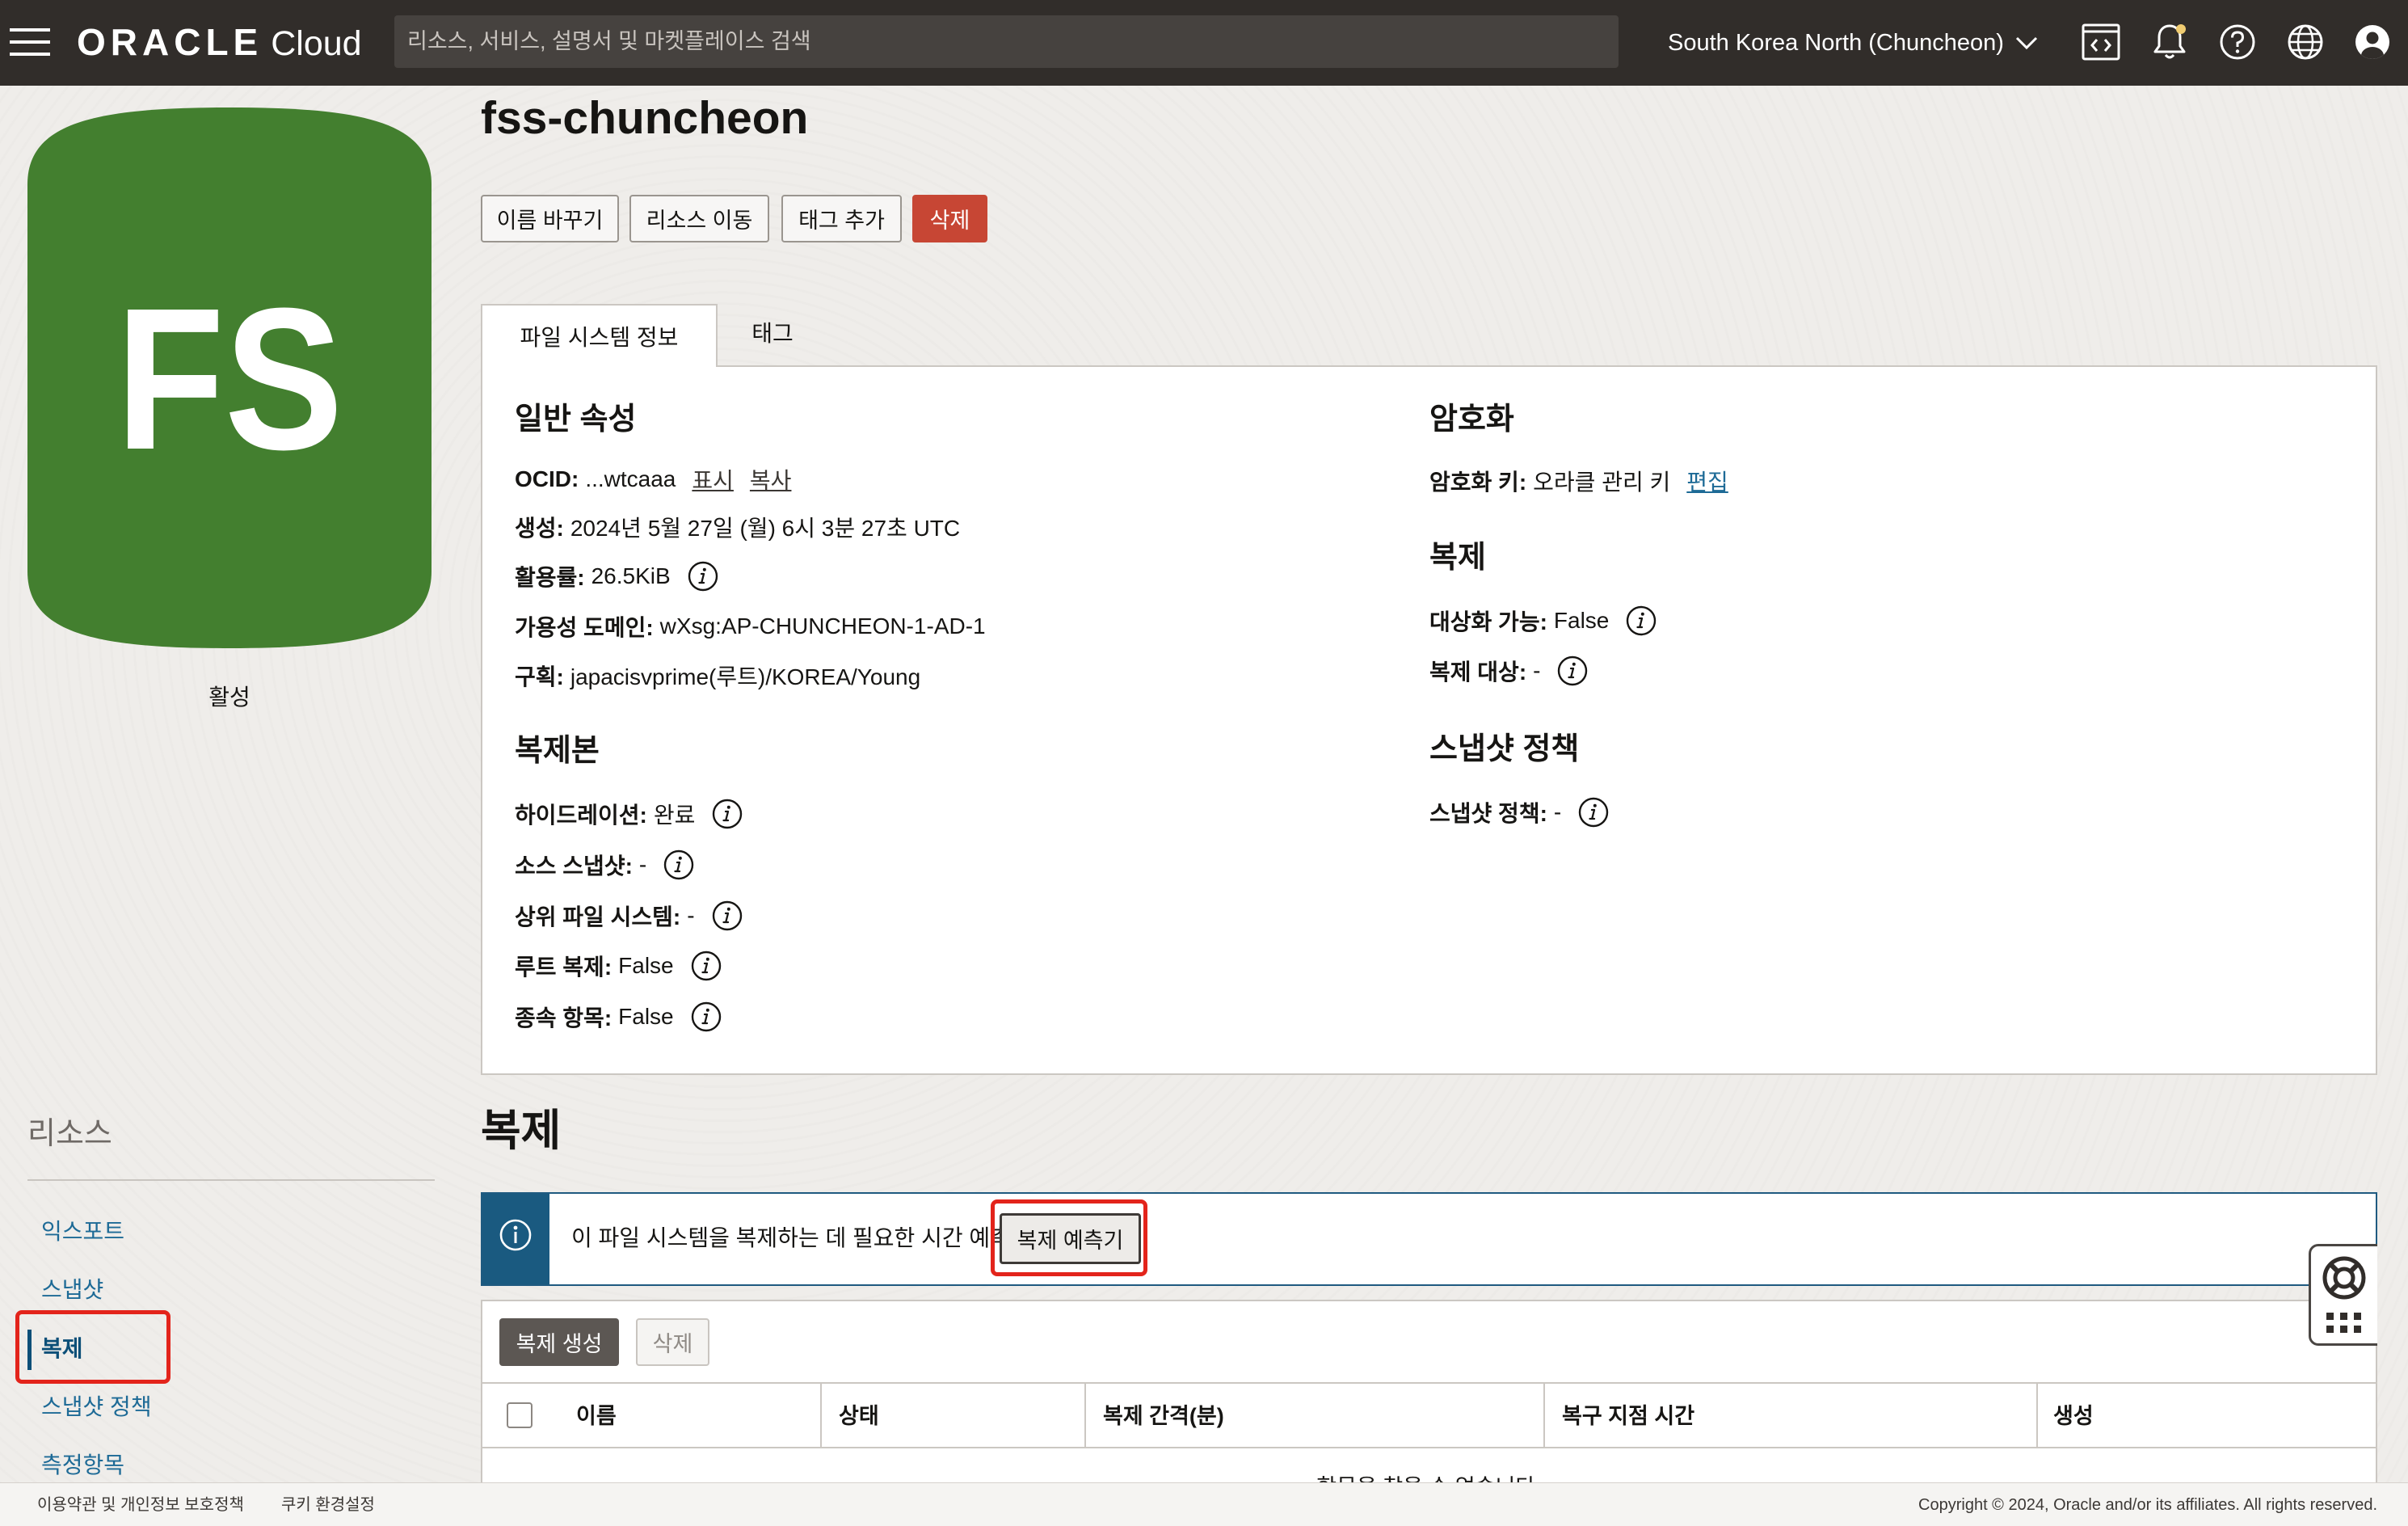 The image size is (2408, 1526). What do you see at coordinates (559, 1342) in the screenshot?
I see `create-replication-button: 복제 생성` at bounding box center [559, 1342].